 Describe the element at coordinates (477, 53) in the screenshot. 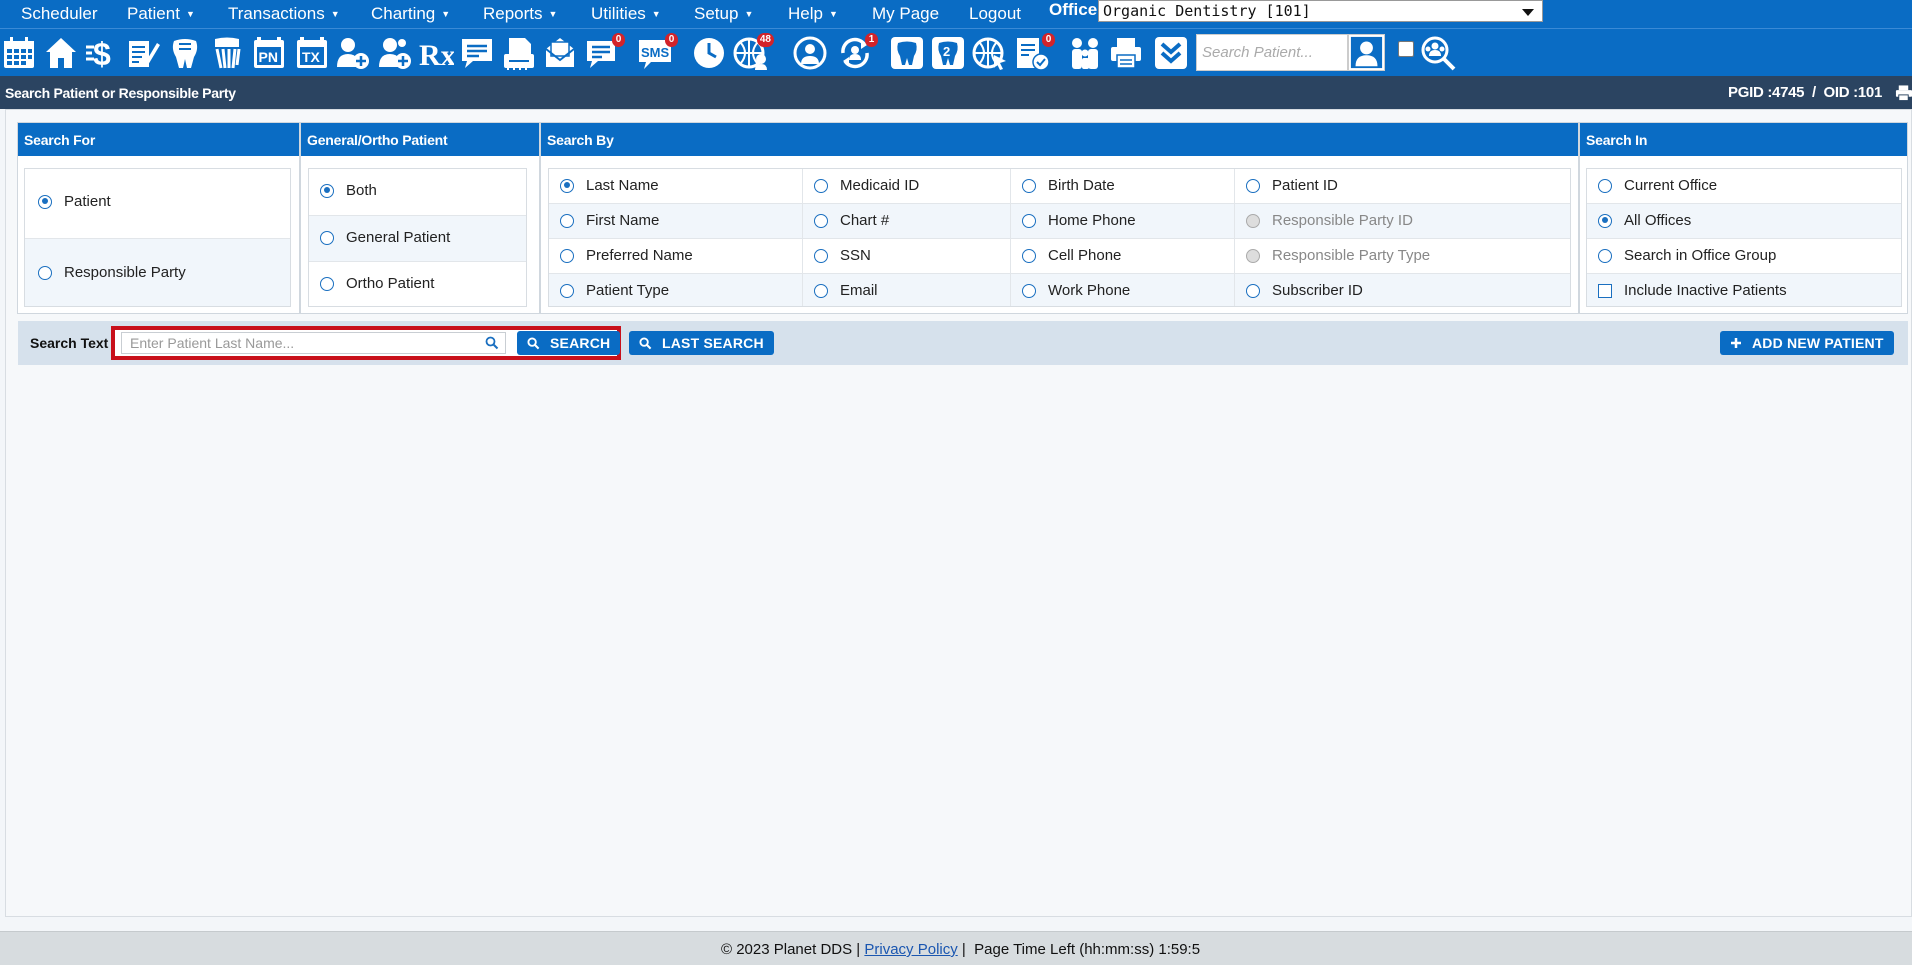

I see `message-notes-icon` at that location.